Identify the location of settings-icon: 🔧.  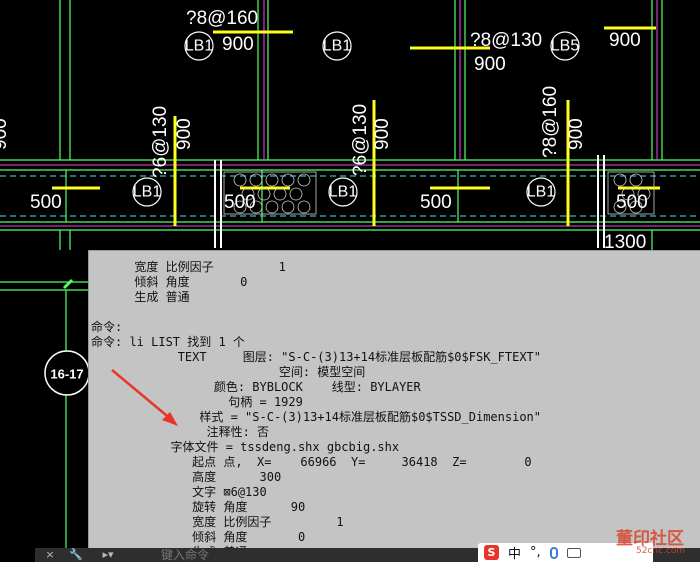
(76, 555).